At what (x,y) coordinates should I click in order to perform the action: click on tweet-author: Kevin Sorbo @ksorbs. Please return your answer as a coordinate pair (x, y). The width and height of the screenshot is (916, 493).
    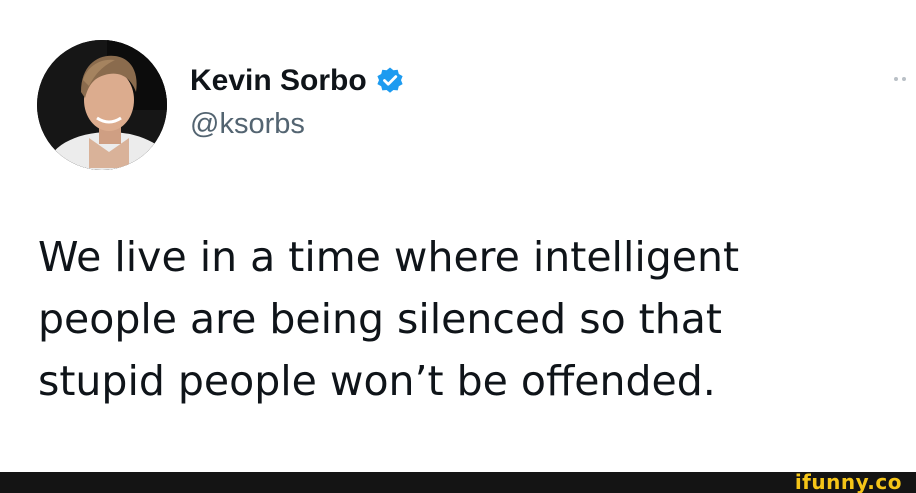
    Looking at the image, I should click on (297, 101).